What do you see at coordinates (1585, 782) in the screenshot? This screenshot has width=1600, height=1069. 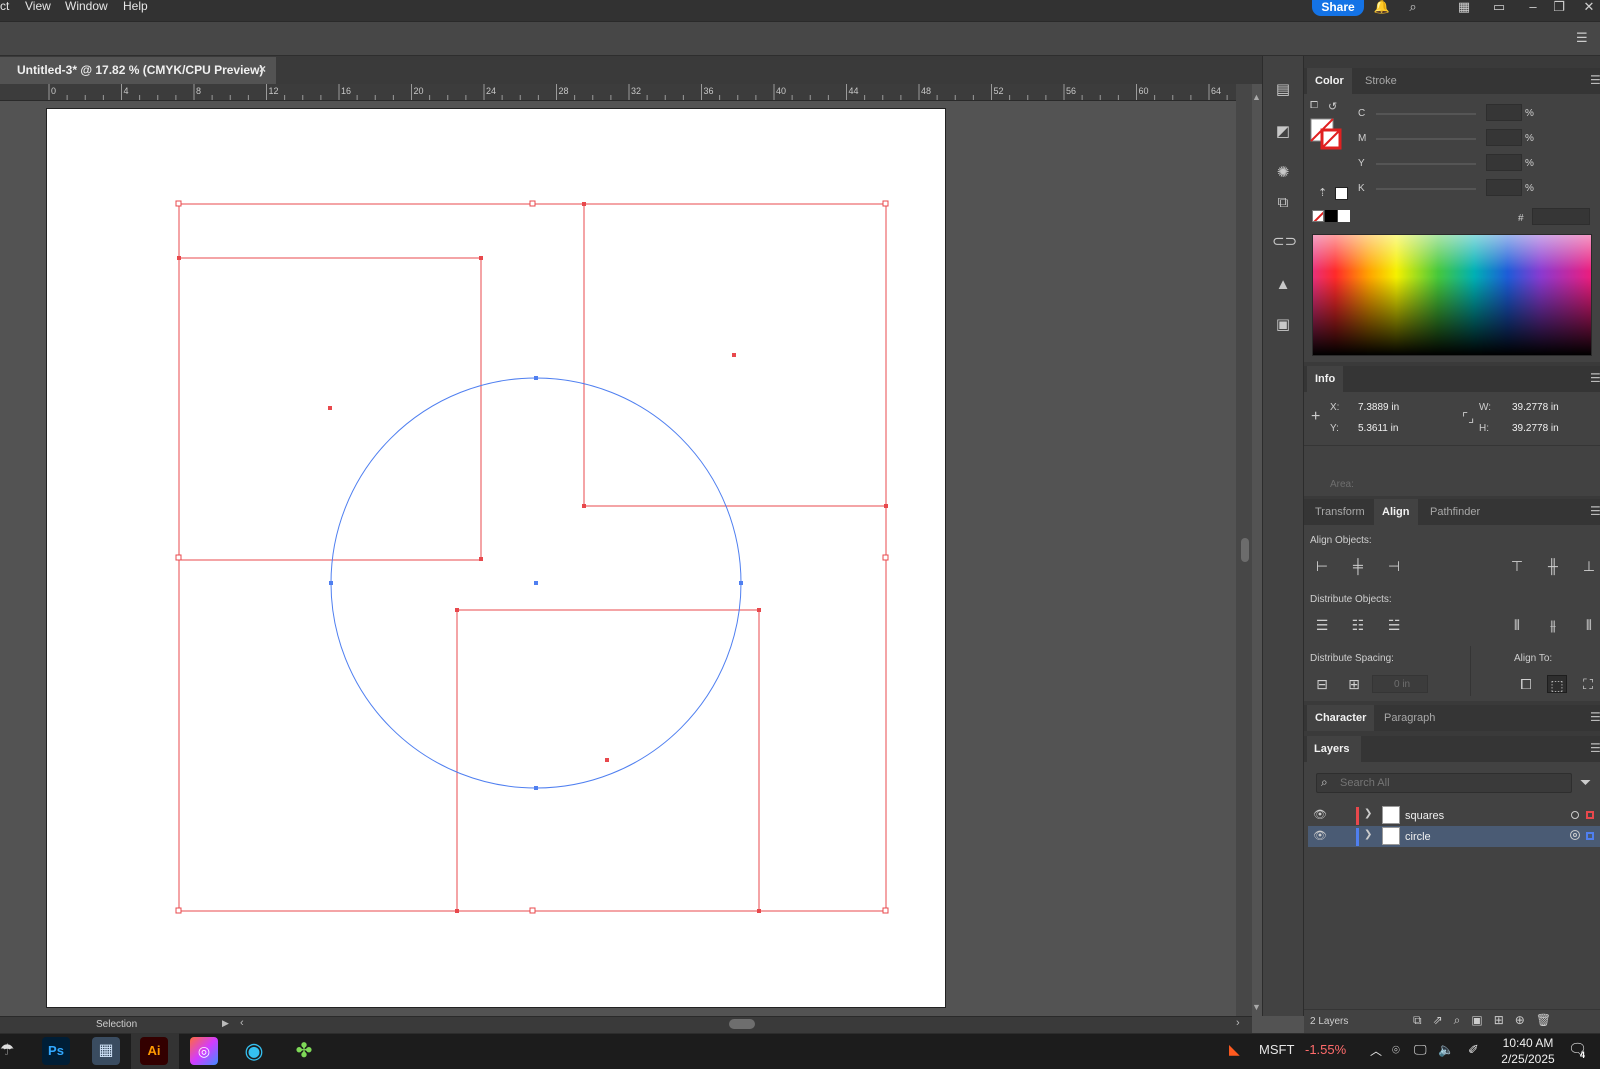 I see `filter-icon: ⏷` at bounding box center [1585, 782].